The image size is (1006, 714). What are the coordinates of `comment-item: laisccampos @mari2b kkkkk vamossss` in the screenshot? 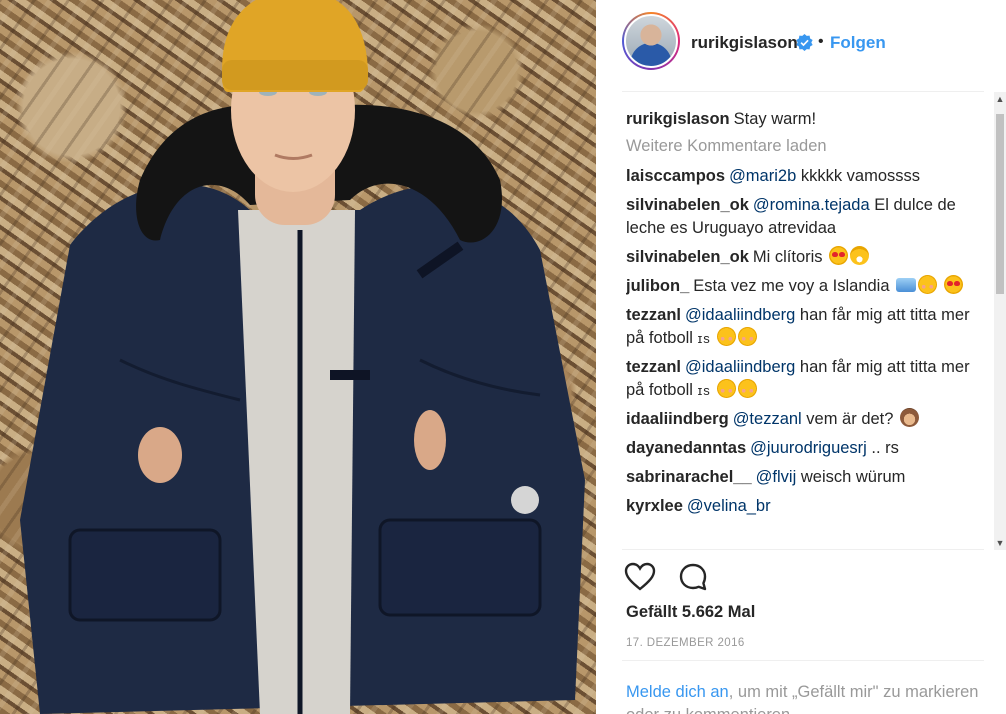 It's located at (807, 176).